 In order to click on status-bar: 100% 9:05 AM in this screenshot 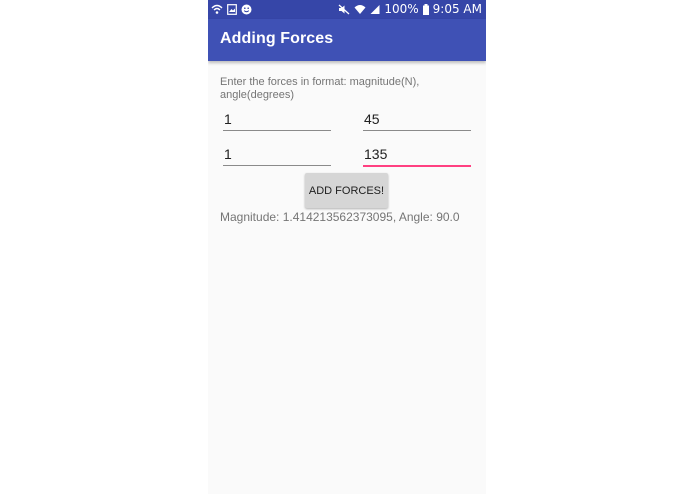, I will do `click(347, 9)`.